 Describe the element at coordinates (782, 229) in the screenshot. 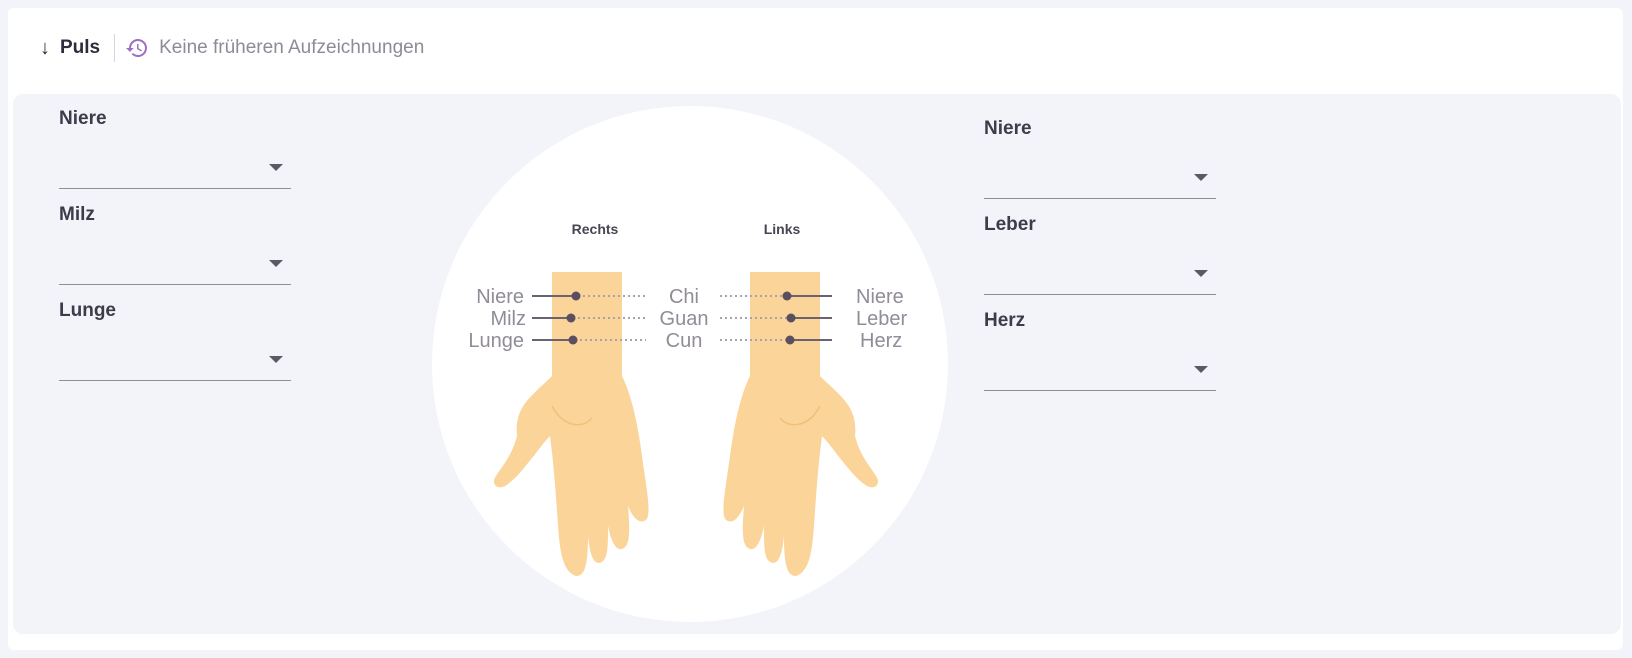

I see `left-hand-title: Links` at that location.